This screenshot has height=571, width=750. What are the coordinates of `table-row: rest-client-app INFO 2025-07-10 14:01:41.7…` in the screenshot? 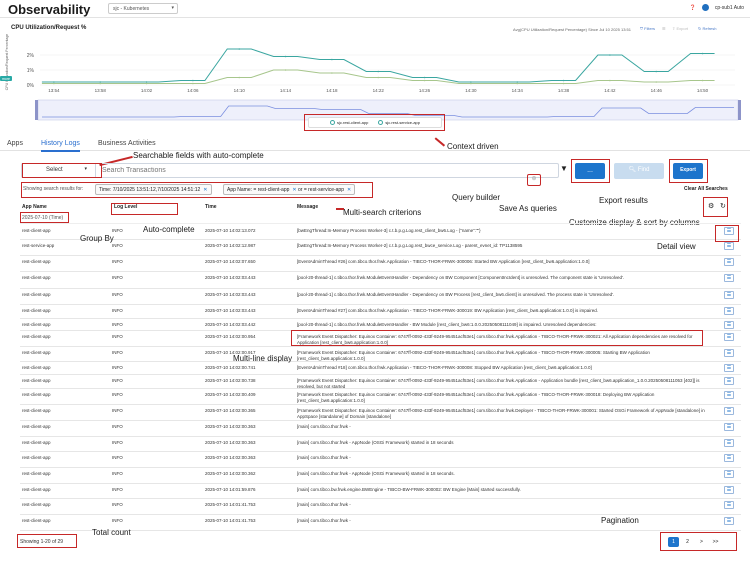 It's located at (380, 507).